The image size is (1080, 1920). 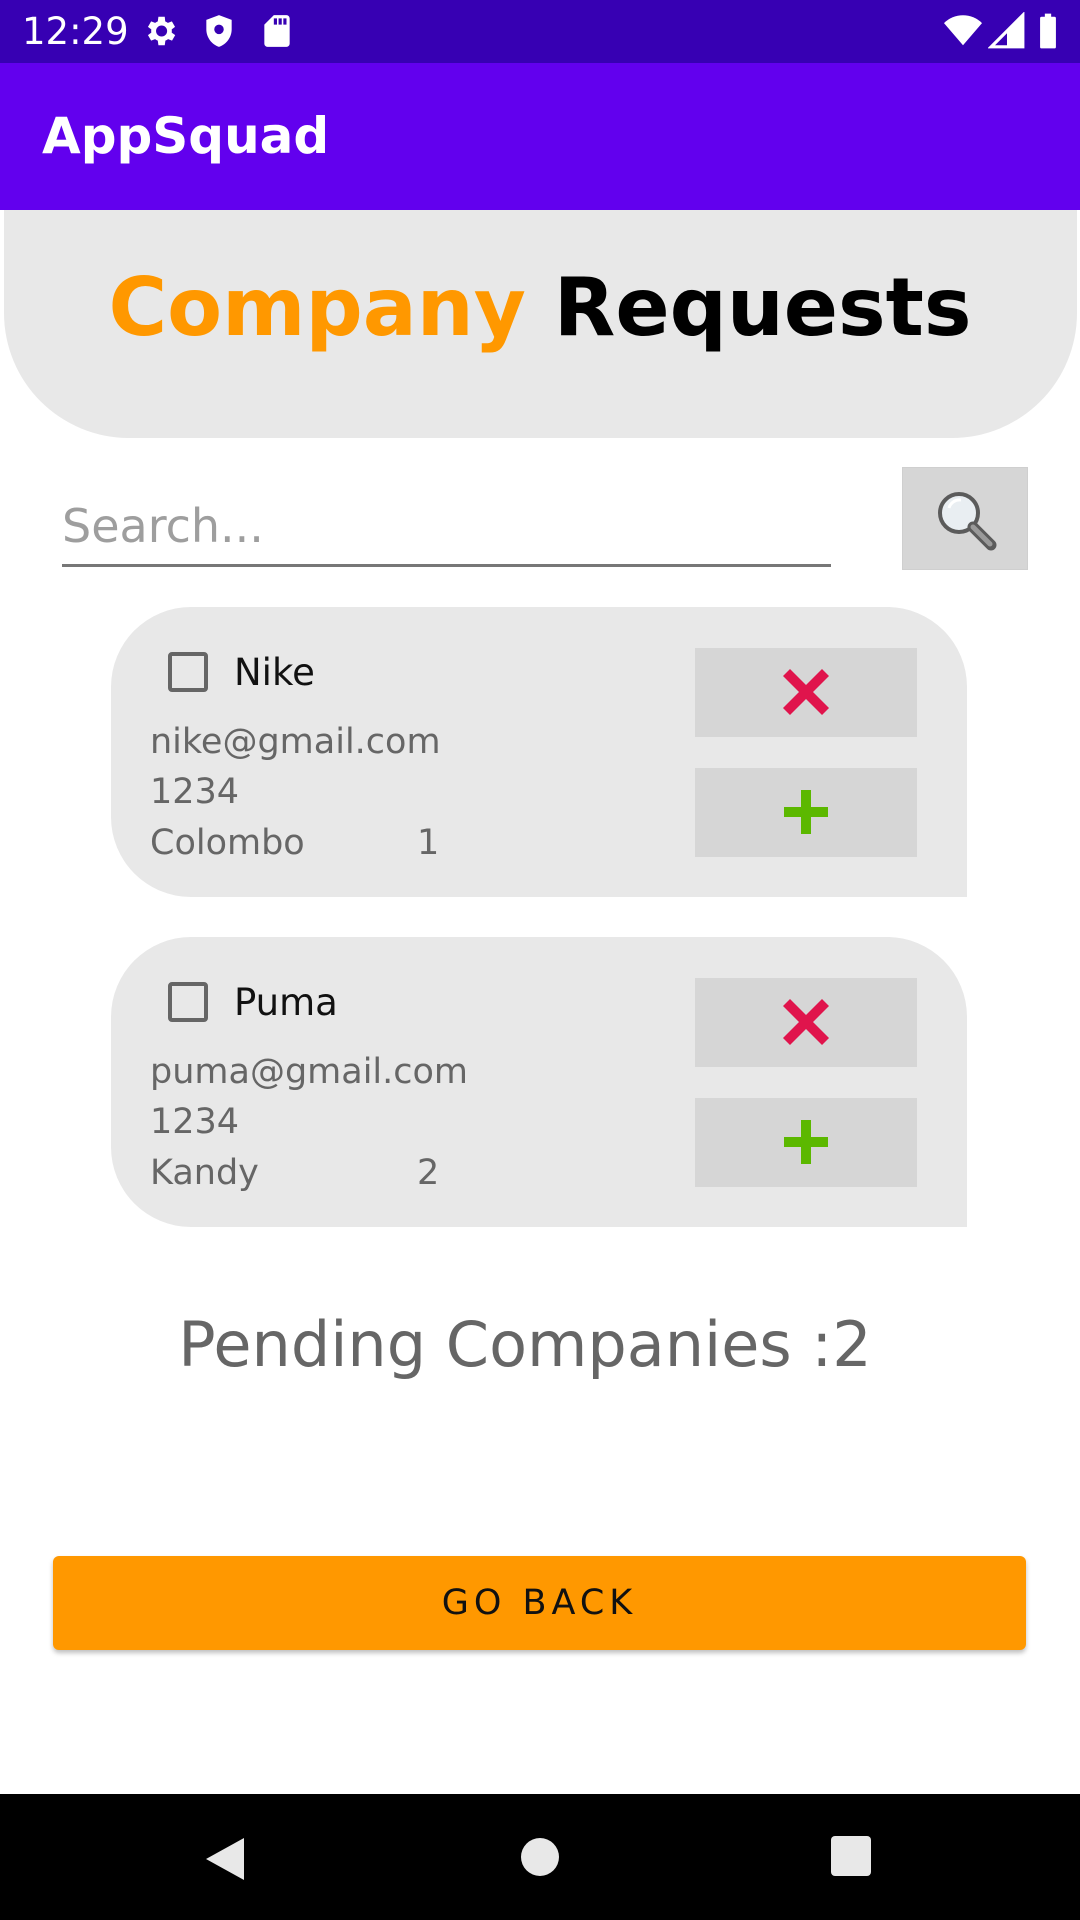 I want to click on status-bar: 12:29, so click(x=540, y=31).